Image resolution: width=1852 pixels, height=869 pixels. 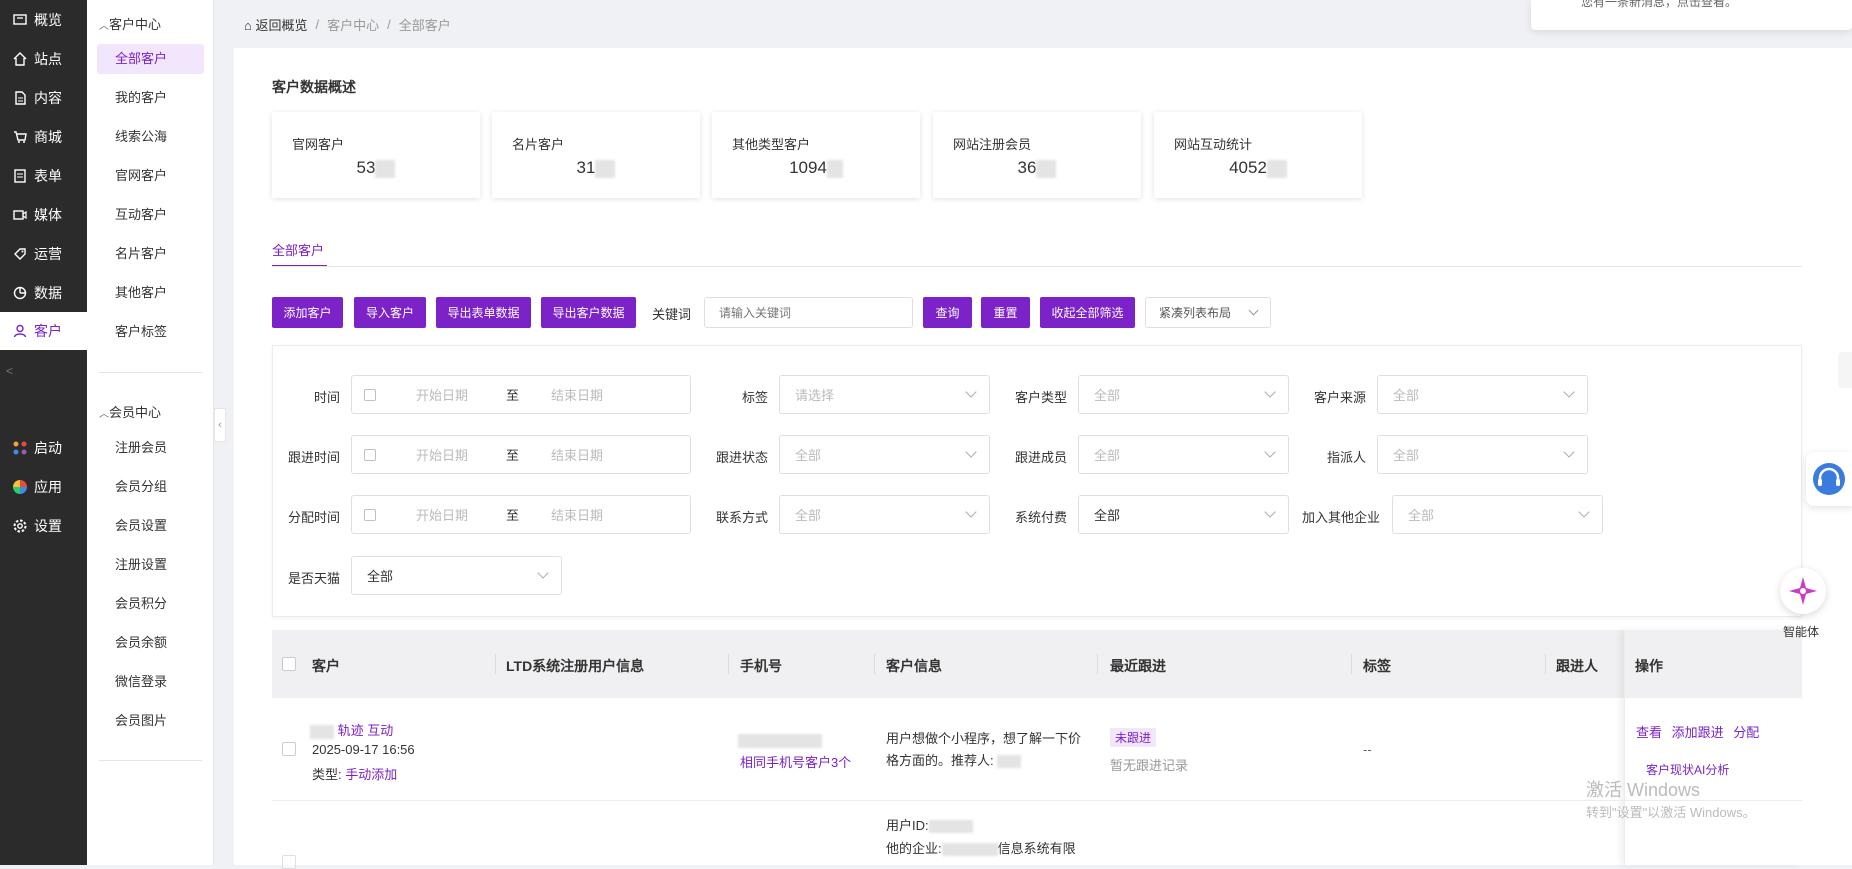 What do you see at coordinates (150, 448) in the screenshot?
I see `subnav-item-registered: 注册会员` at bounding box center [150, 448].